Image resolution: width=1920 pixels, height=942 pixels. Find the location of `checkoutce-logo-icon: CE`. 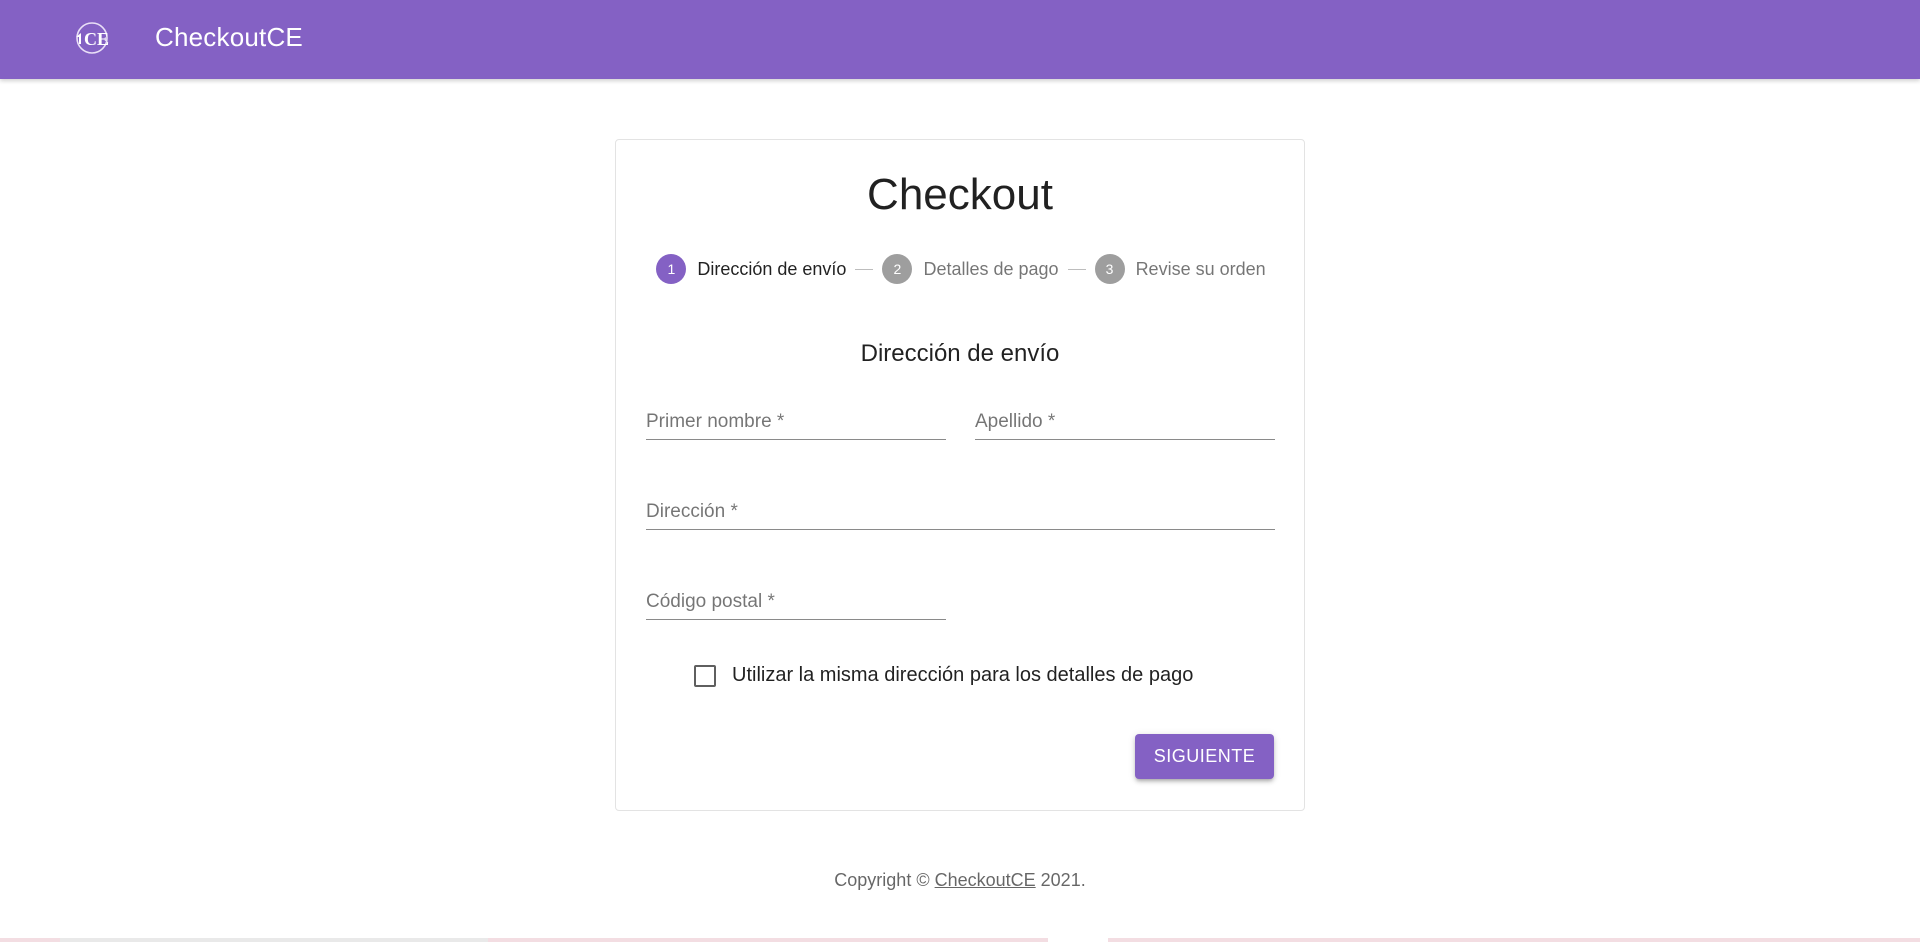

checkoutce-logo-icon: CE is located at coordinates (92, 38).